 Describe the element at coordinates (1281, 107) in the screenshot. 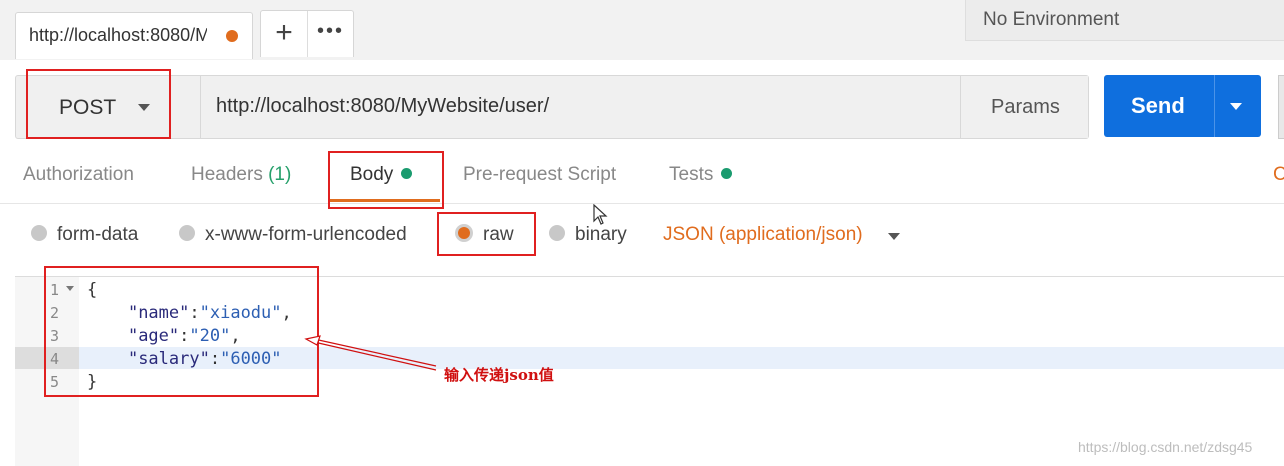

I see `save-button` at that location.